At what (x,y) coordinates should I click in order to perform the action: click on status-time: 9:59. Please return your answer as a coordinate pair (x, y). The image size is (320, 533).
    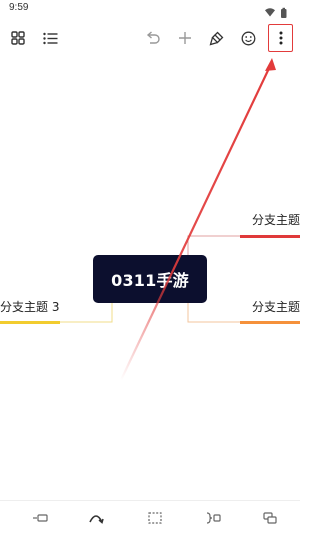
    Looking at the image, I should click on (19, 7).